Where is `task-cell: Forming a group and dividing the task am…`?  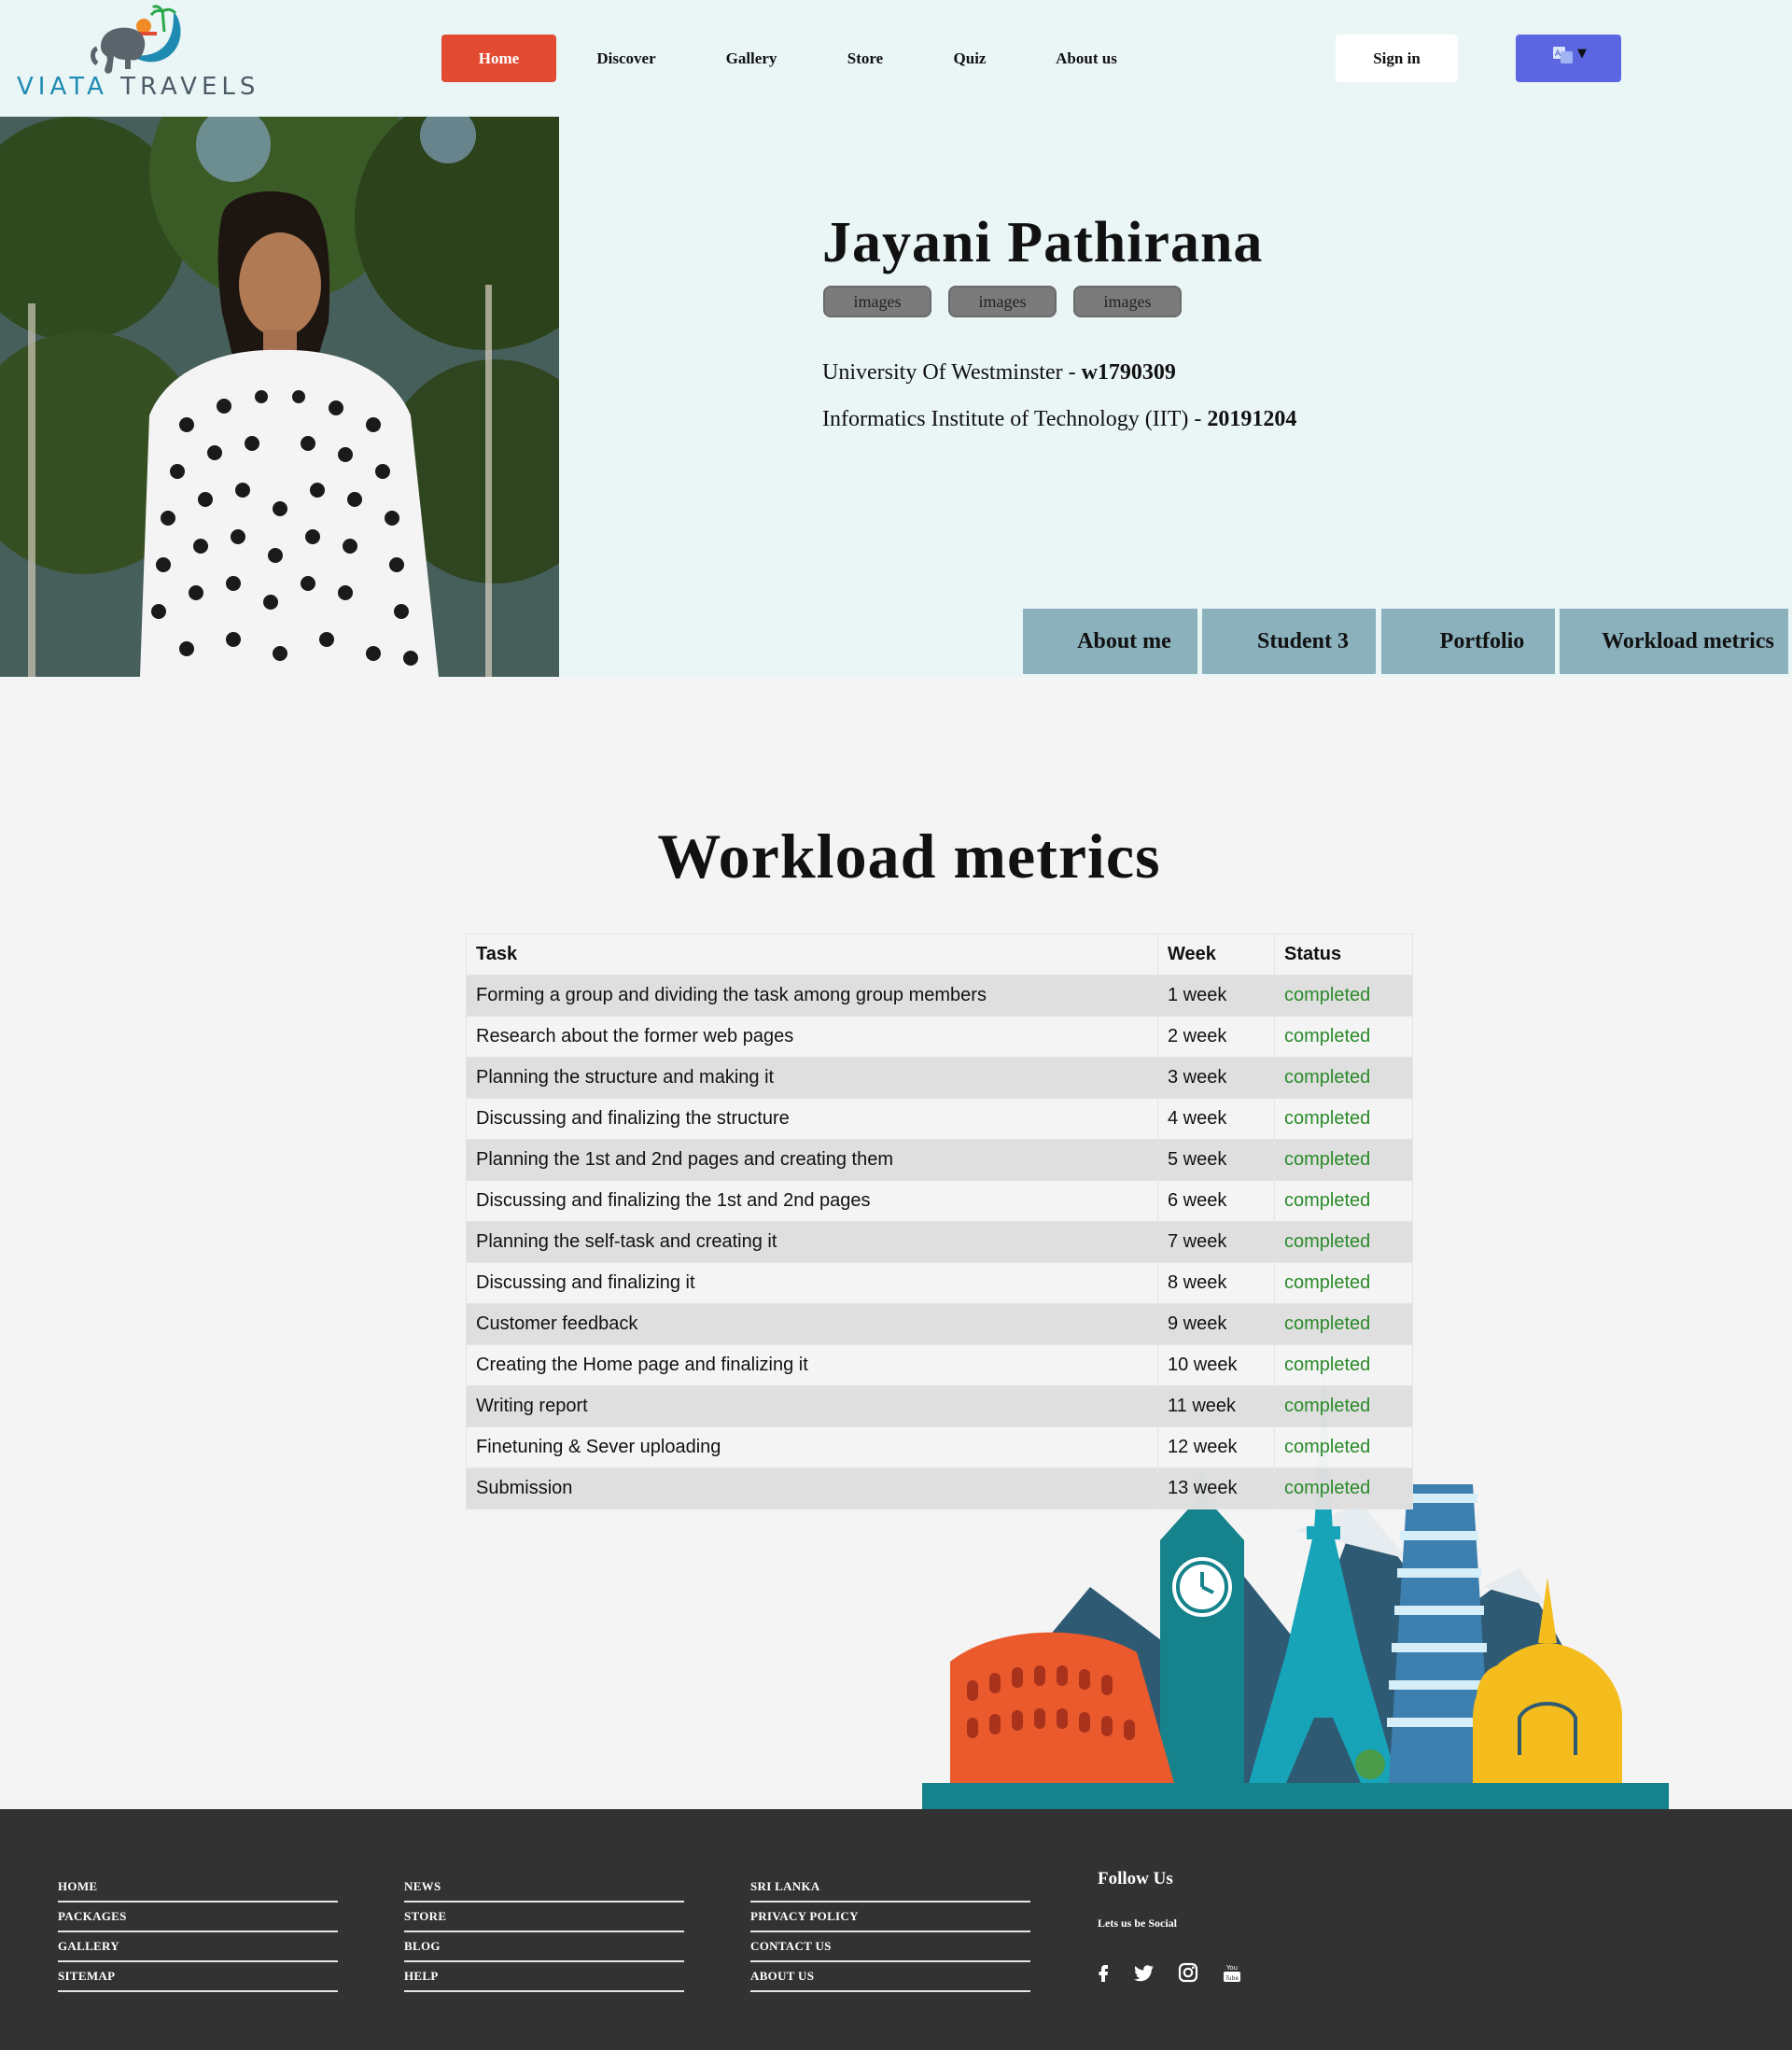 task-cell: Forming a group and dividing the task am… is located at coordinates (812, 996).